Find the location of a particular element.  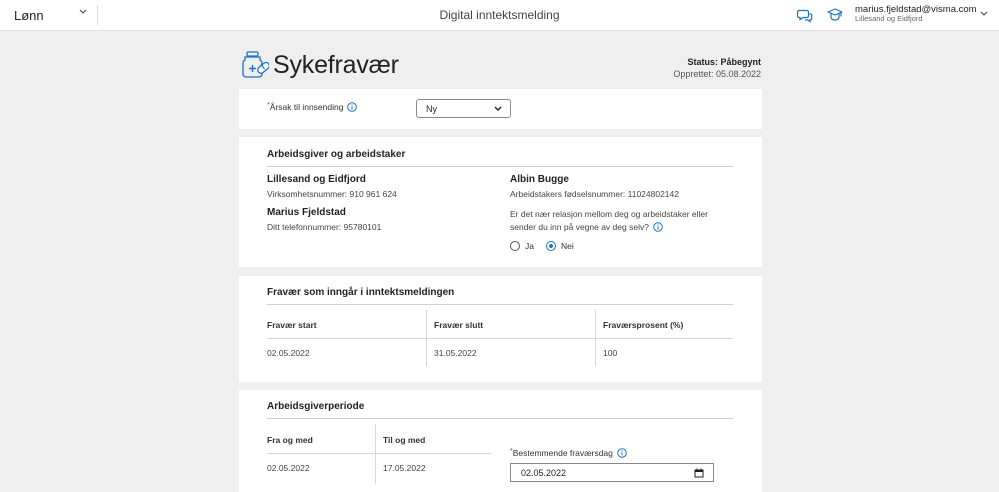

radio-nei: Nei is located at coordinates (560, 246).